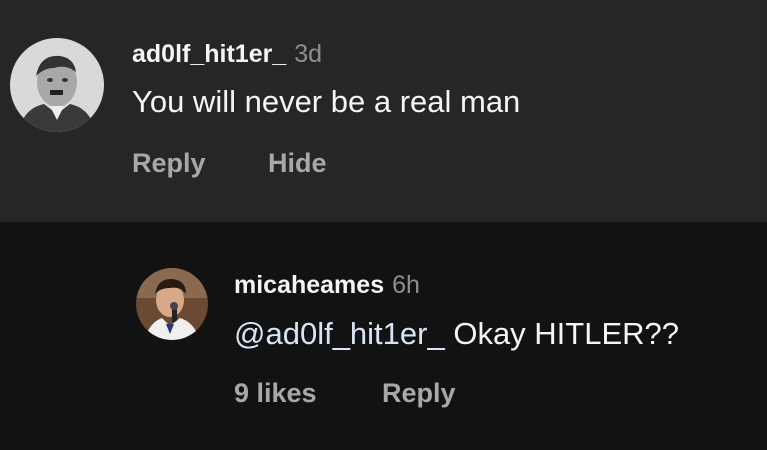  Describe the element at coordinates (326, 101) in the screenshot. I see `comment-text: You will never be a real man` at that location.